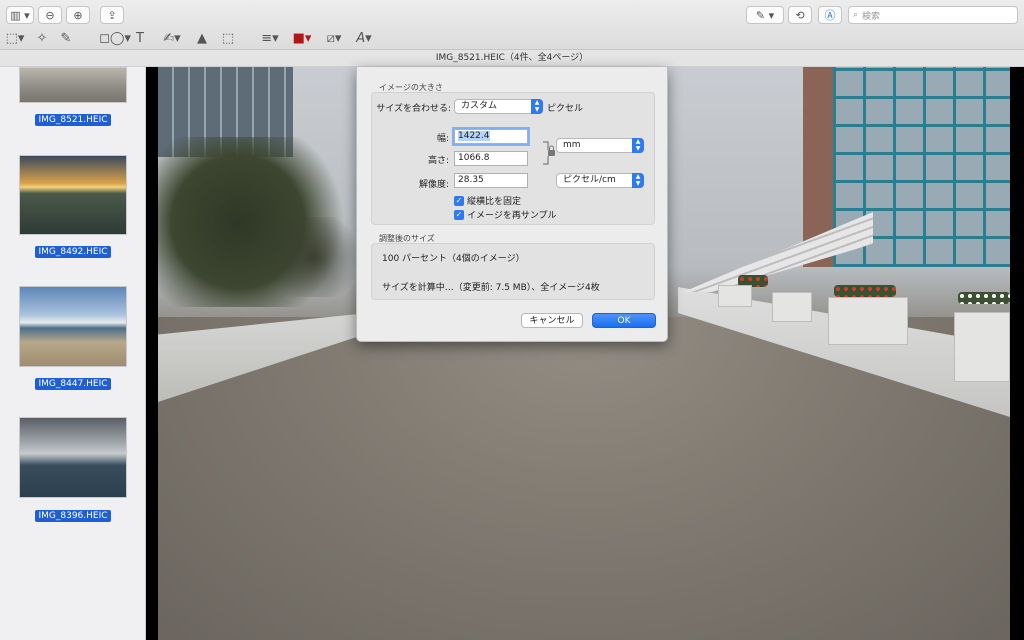 This screenshot has width=1024, height=640. I want to click on sidebar-item-label: IMG_8521.HEIC, so click(72, 119).